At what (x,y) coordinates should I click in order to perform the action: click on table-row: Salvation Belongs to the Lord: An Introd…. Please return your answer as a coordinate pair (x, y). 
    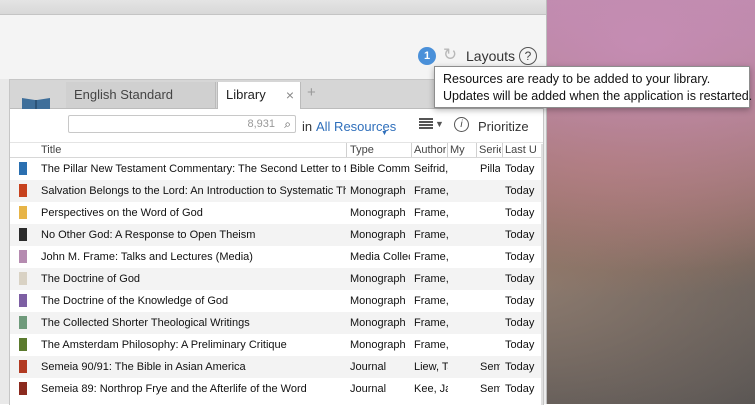
    Looking at the image, I should click on (276, 191).